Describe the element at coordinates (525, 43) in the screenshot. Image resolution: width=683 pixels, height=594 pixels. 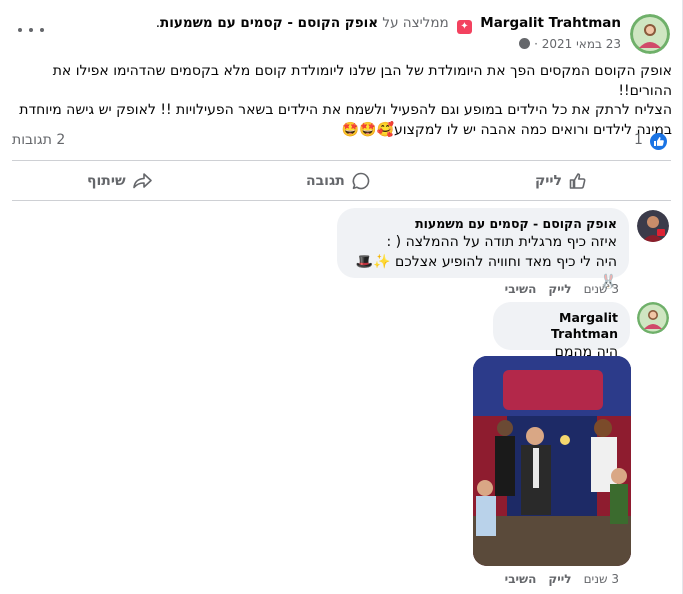
I see `public-globe-icon` at that location.